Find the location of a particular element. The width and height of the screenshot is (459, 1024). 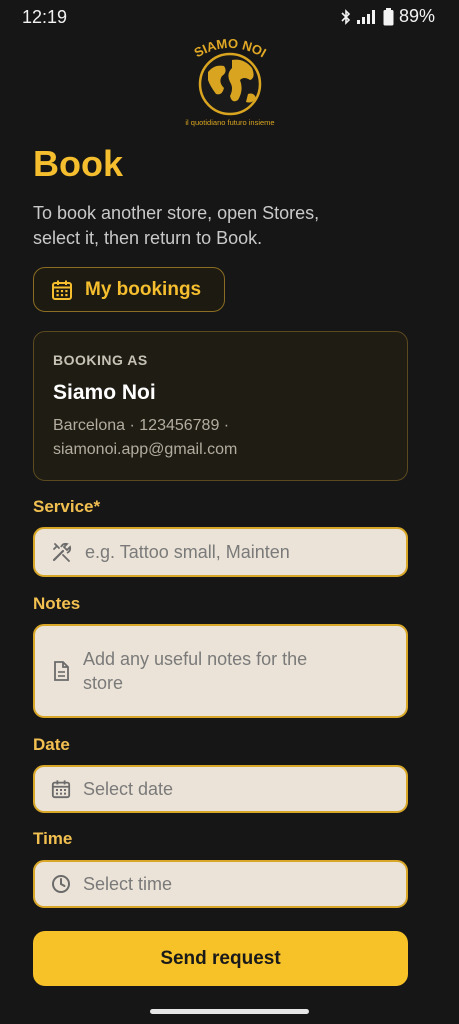

notes-textarea: Add any useful notes for the store is located at coordinates (220, 671).